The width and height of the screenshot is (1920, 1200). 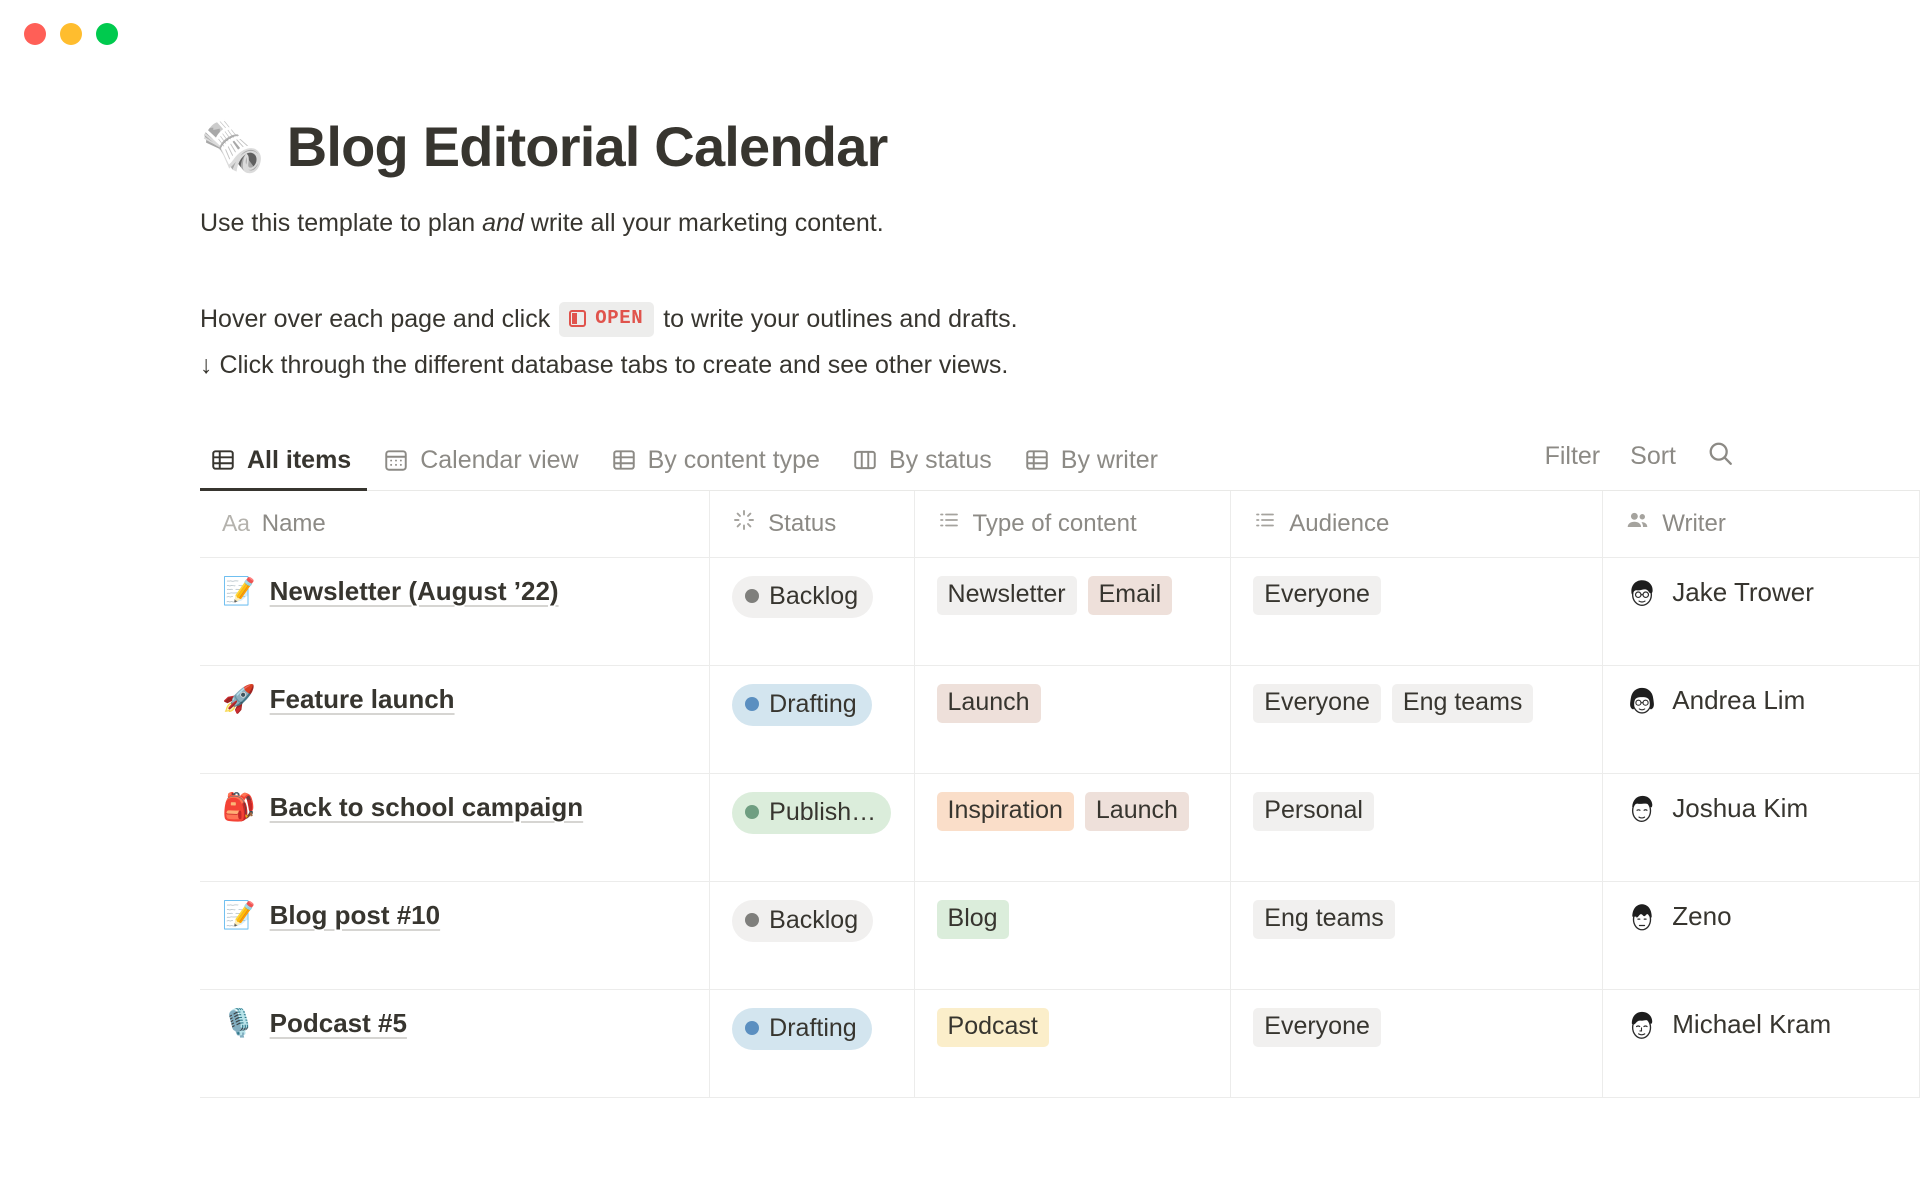 I want to click on cell-type-of-content: Launch, so click(x=1073, y=719).